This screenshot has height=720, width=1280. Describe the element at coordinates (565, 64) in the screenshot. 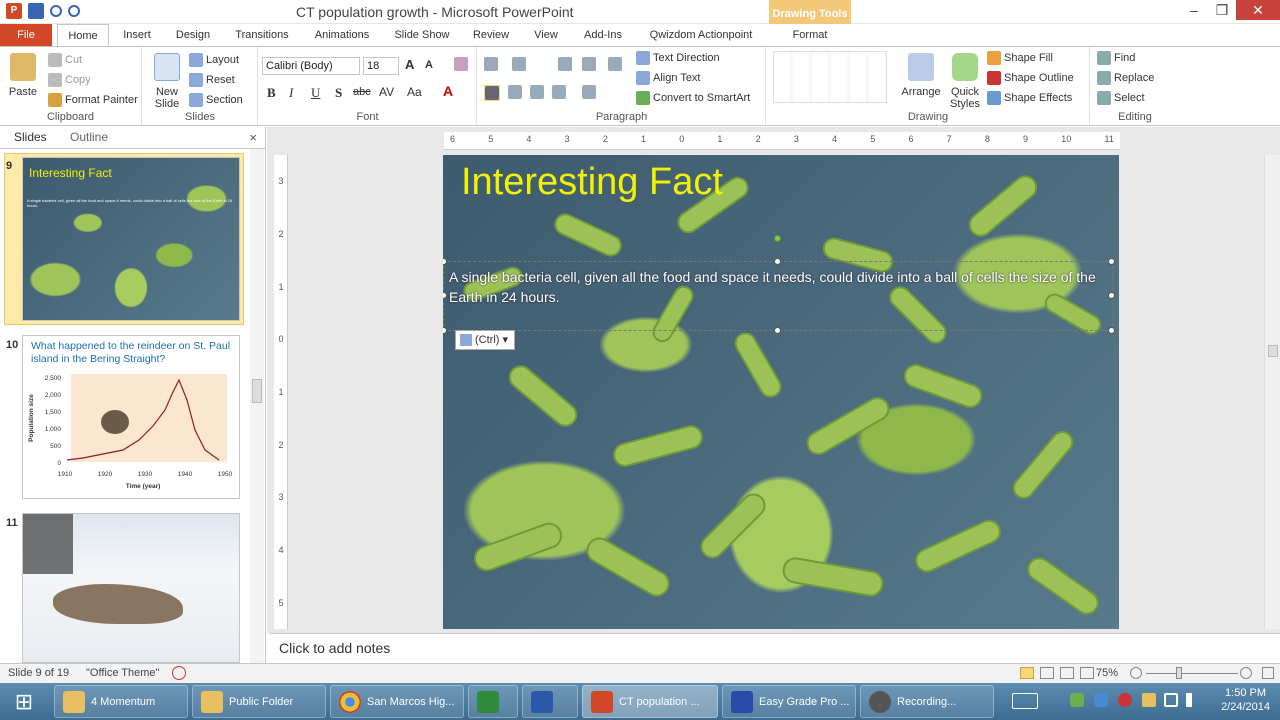

I see `decrease-indent-icon` at that location.